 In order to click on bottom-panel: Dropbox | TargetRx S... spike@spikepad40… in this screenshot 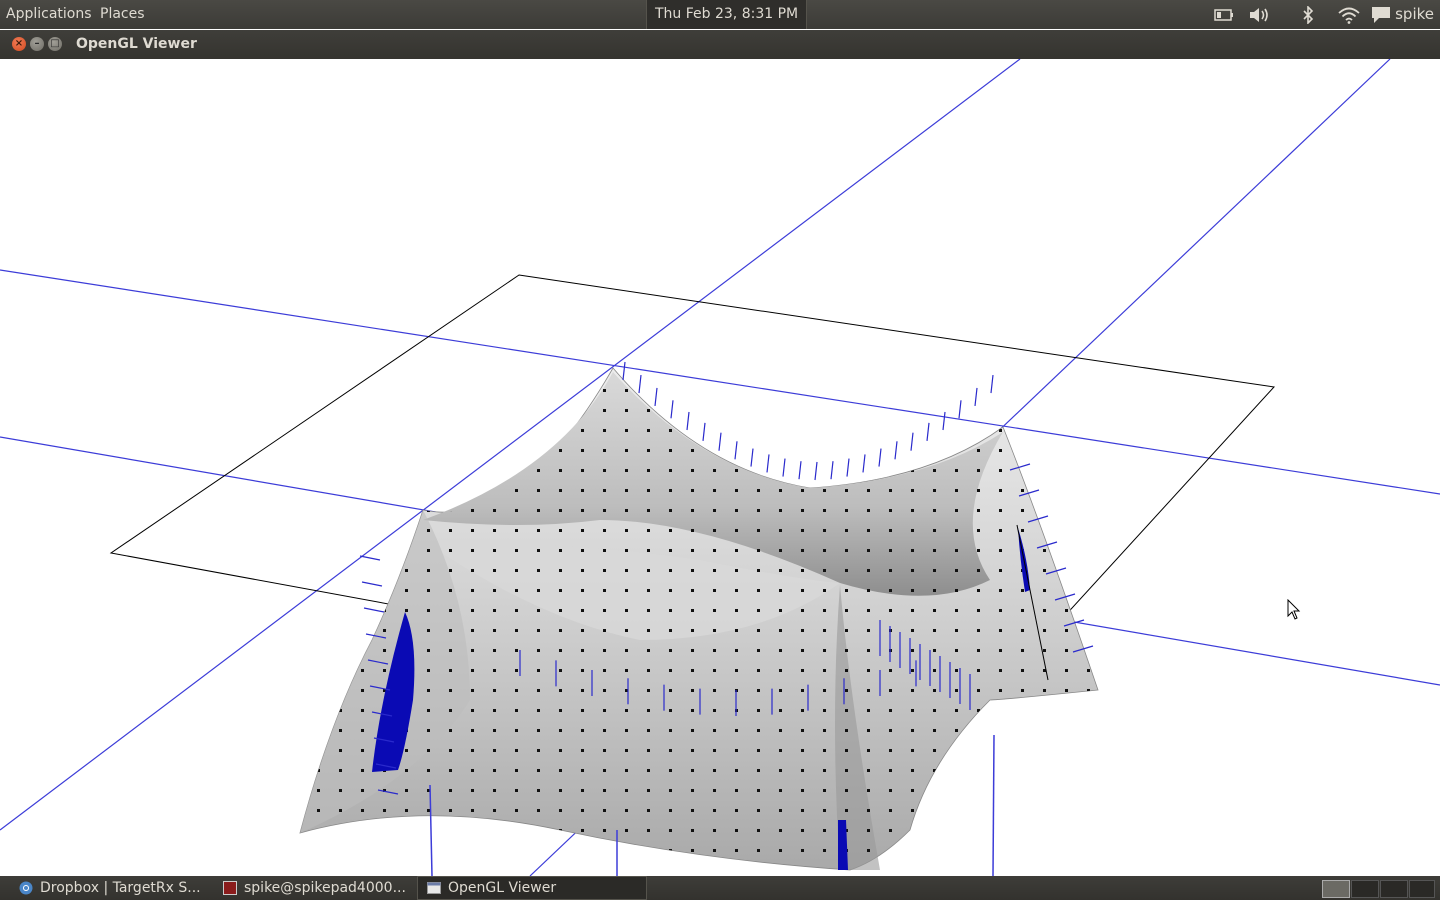, I will do `click(720, 888)`.